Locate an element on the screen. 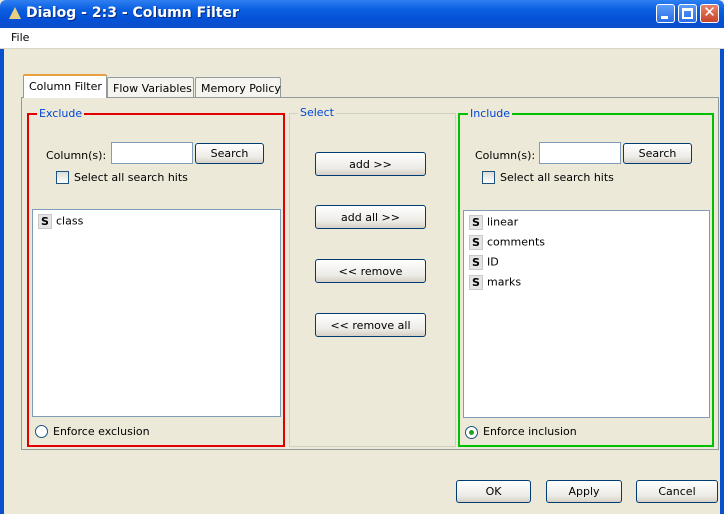 This screenshot has height=514, width=724. ok-button: OK is located at coordinates (493, 491).